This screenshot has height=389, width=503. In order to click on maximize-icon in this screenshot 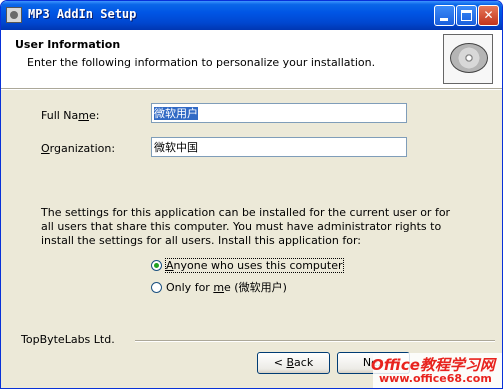, I will do `click(466, 15)`.